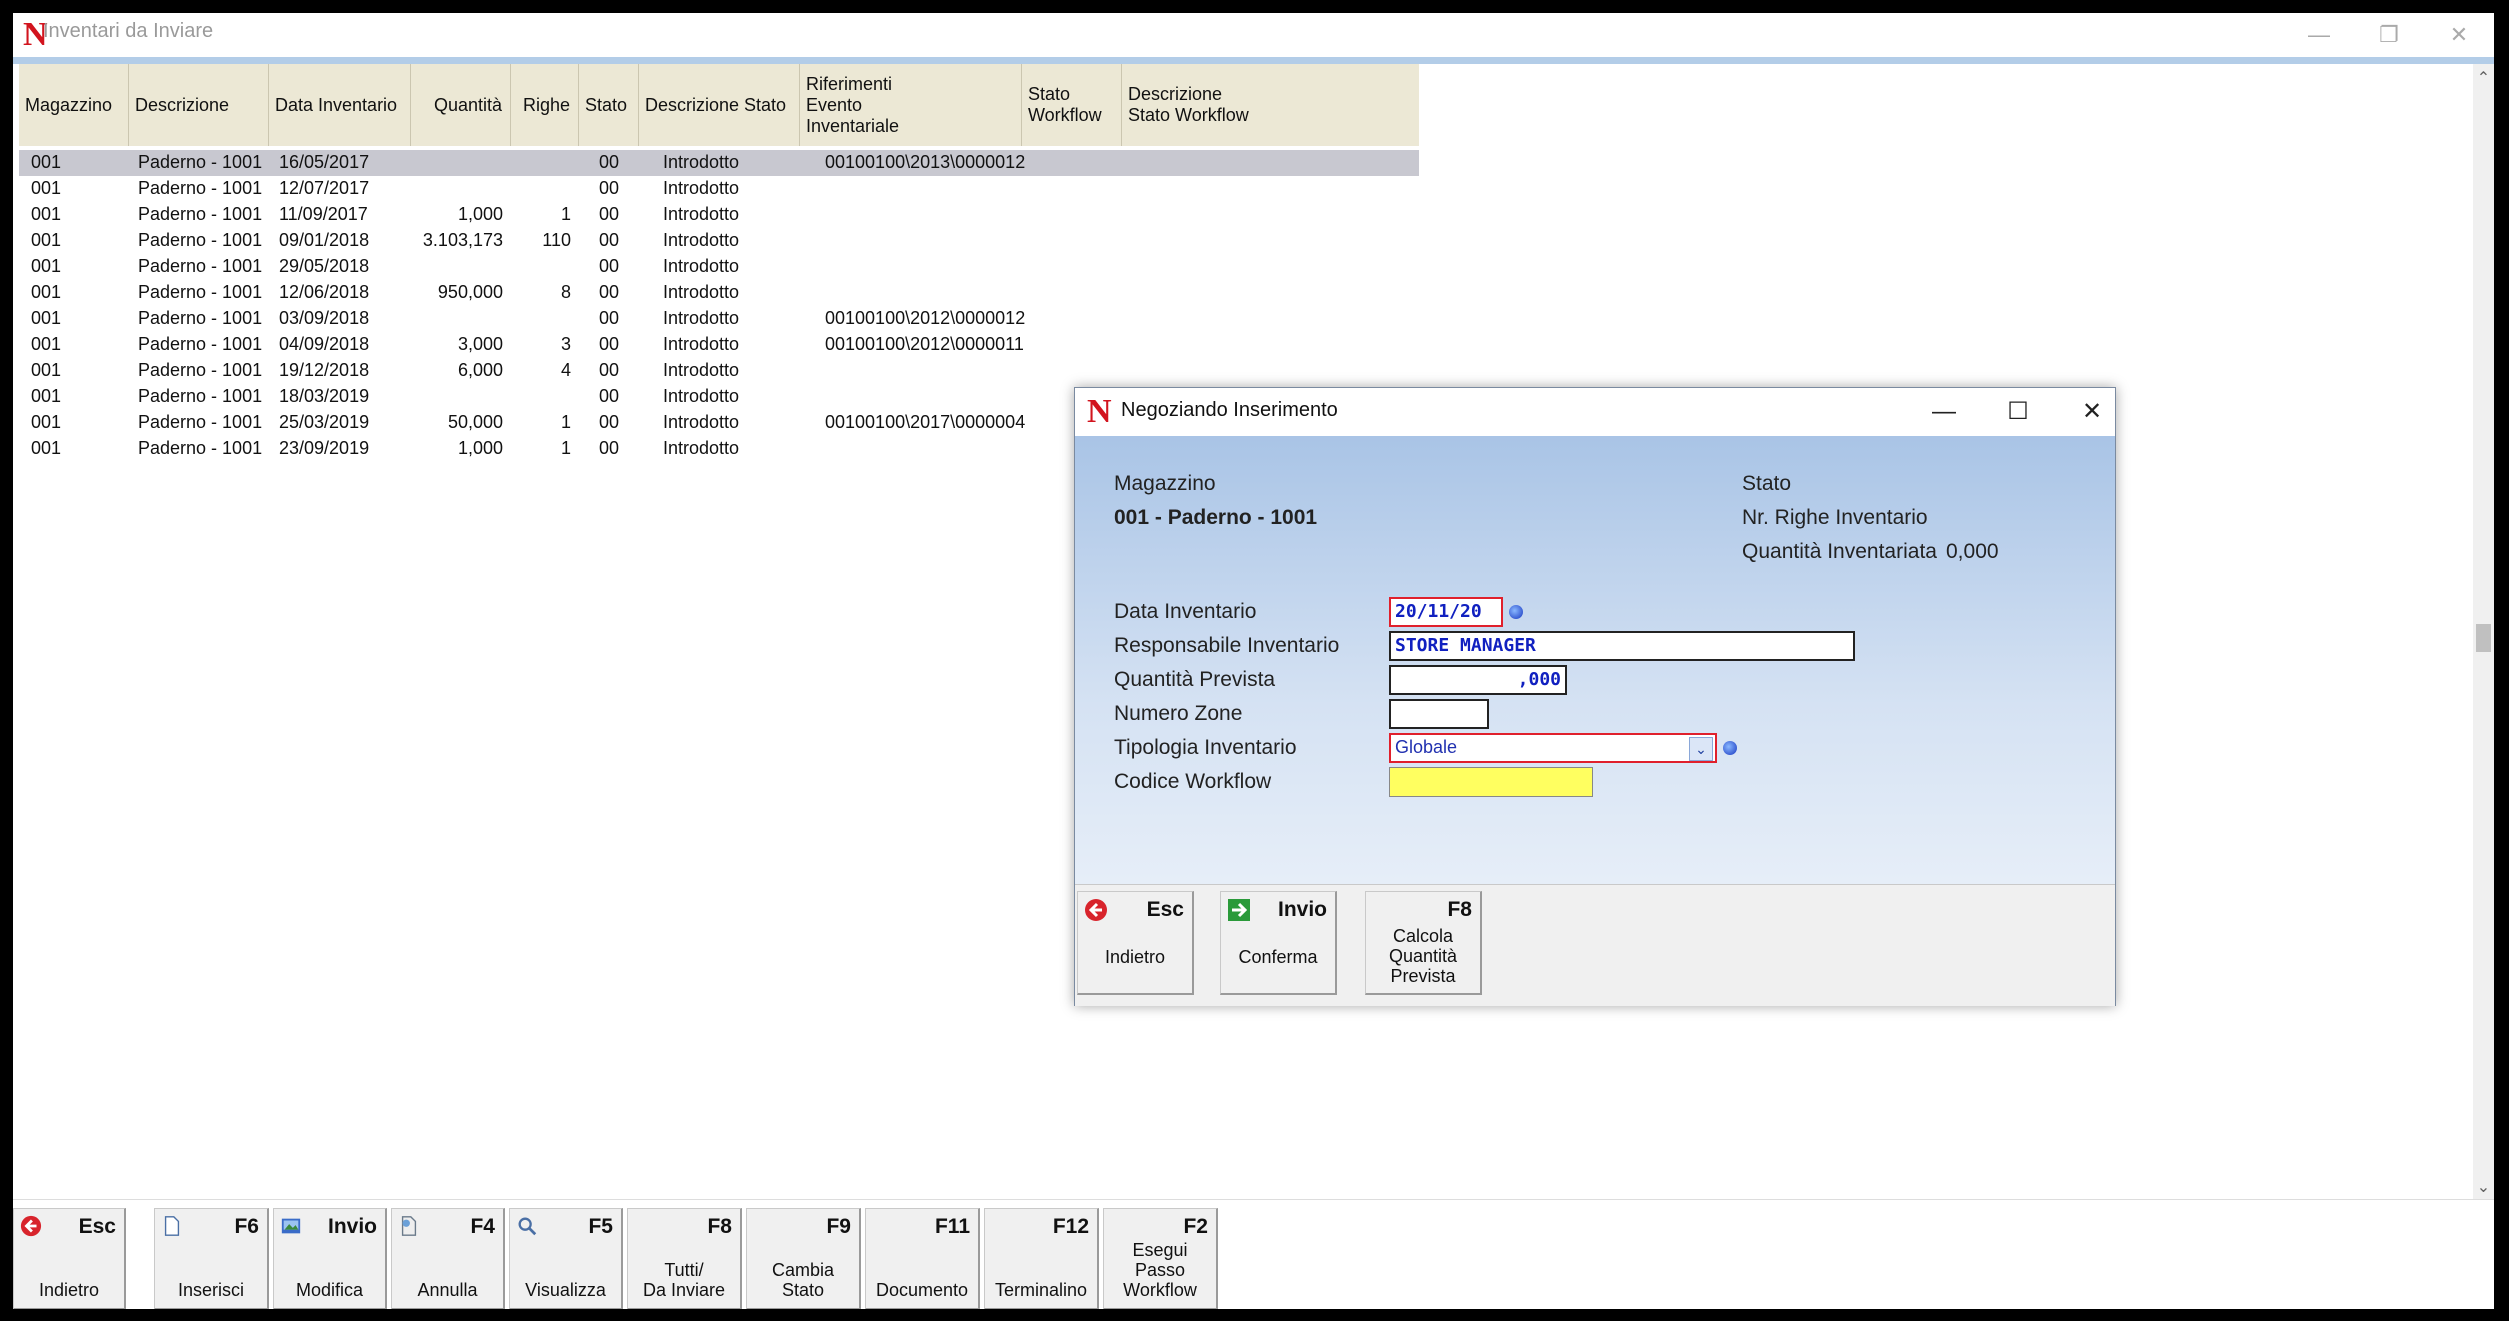  What do you see at coordinates (1049, 94) in the screenshot?
I see `column-header-stato-workflow-line1: Stato` at bounding box center [1049, 94].